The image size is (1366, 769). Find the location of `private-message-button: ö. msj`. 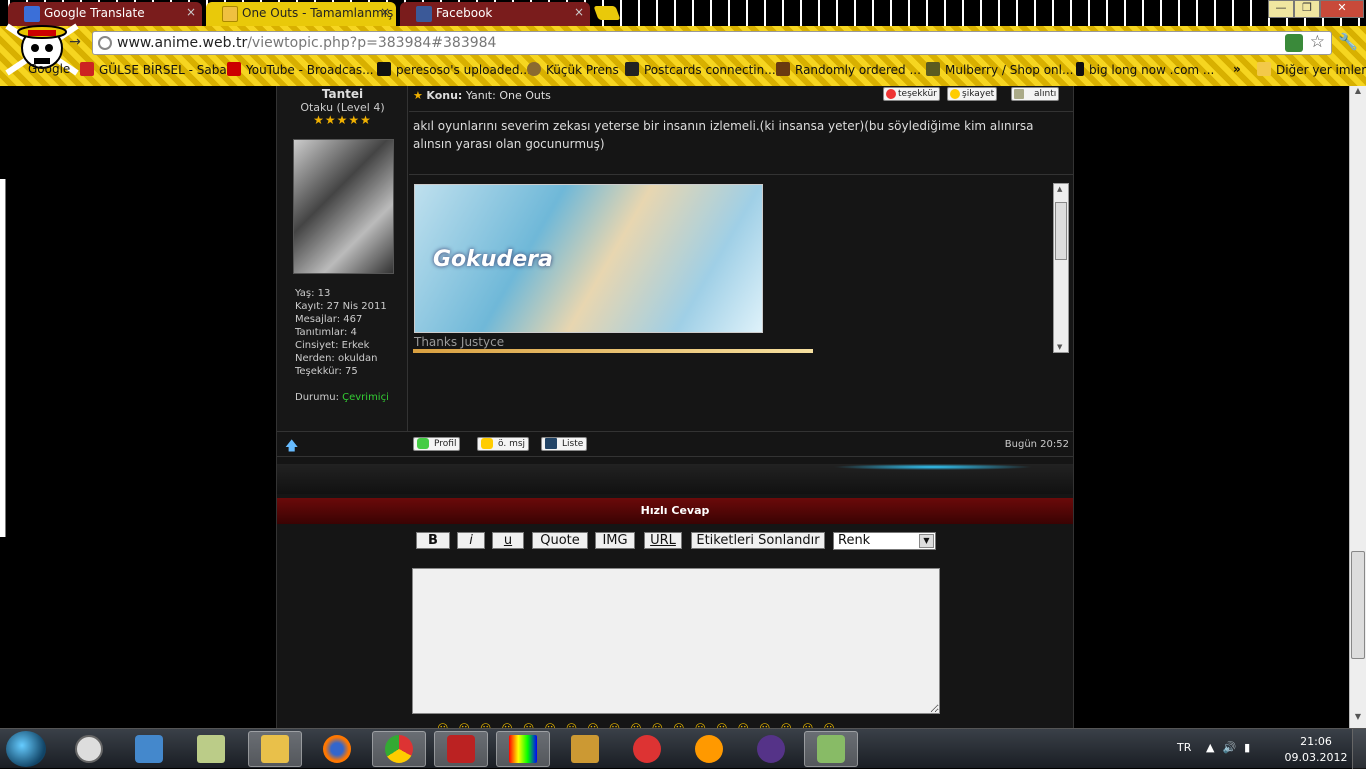

private-message-button: ö. msj is located at coordinates (503, 444).